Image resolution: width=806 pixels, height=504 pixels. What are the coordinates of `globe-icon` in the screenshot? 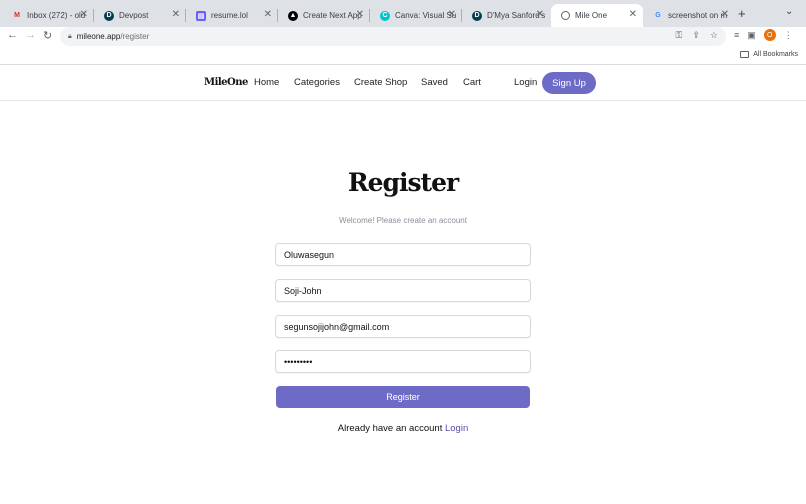 It's located at (565, 15).